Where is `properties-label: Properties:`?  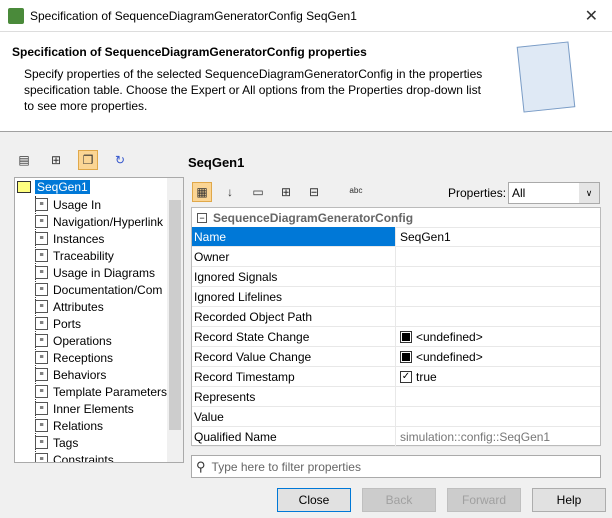 properties-label: Properties: is located at coordinates (477, 193).